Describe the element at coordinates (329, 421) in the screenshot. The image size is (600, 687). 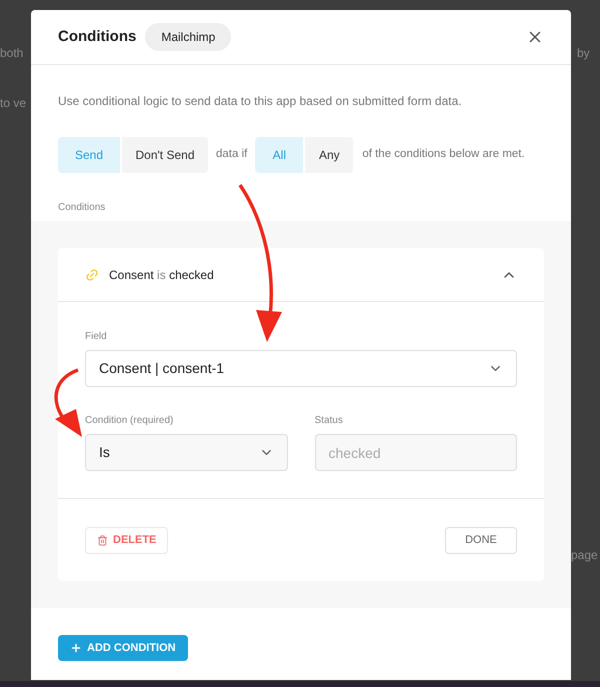
I see `status-label: Status` at that location.